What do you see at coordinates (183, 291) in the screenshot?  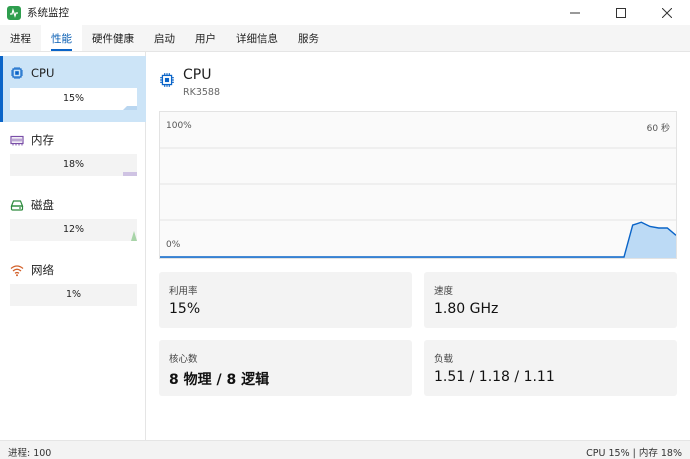 I see `utilization-label: 利用率` at bounding box center [183, 291].